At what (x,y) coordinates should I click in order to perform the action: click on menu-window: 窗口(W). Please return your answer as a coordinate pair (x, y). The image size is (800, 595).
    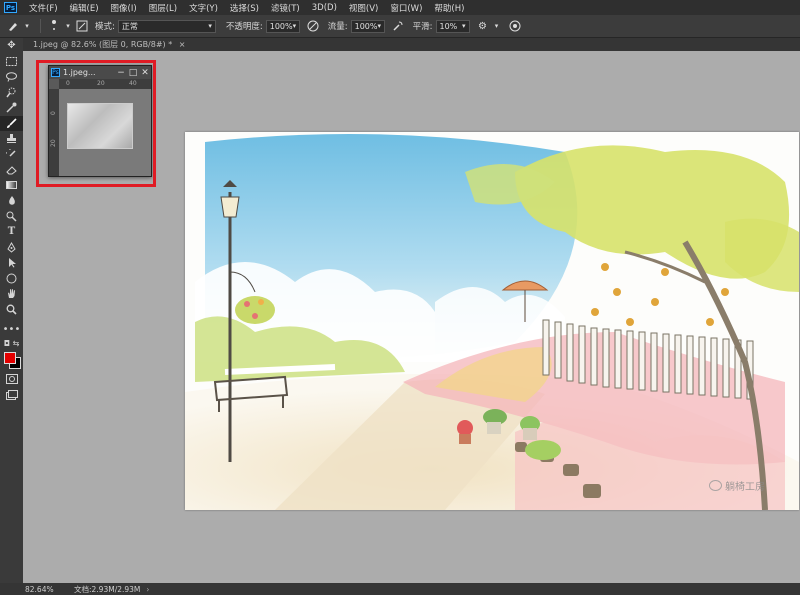
    Looking at the image, I should click on (406, 8).